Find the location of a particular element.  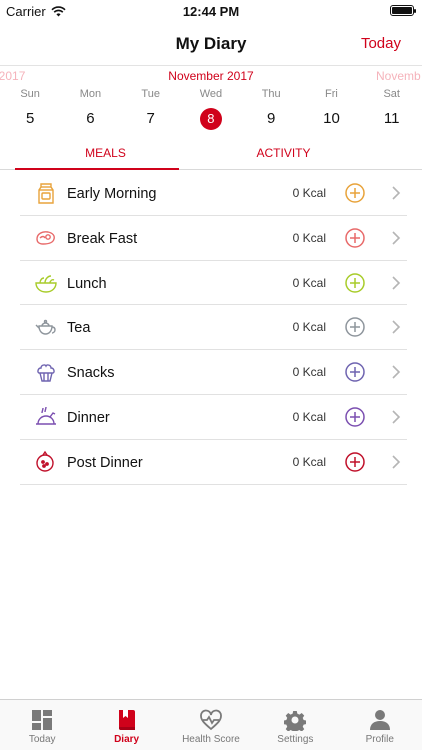

day-number: 7 is located at coordinates (150, 118).